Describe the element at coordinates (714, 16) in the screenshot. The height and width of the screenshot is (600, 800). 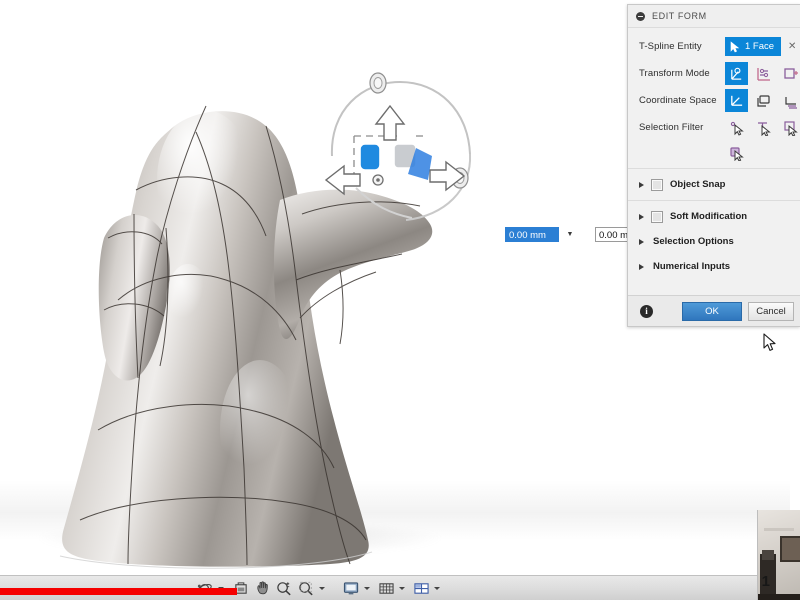
I see `dialog-header: EDIT FORM` at that location.